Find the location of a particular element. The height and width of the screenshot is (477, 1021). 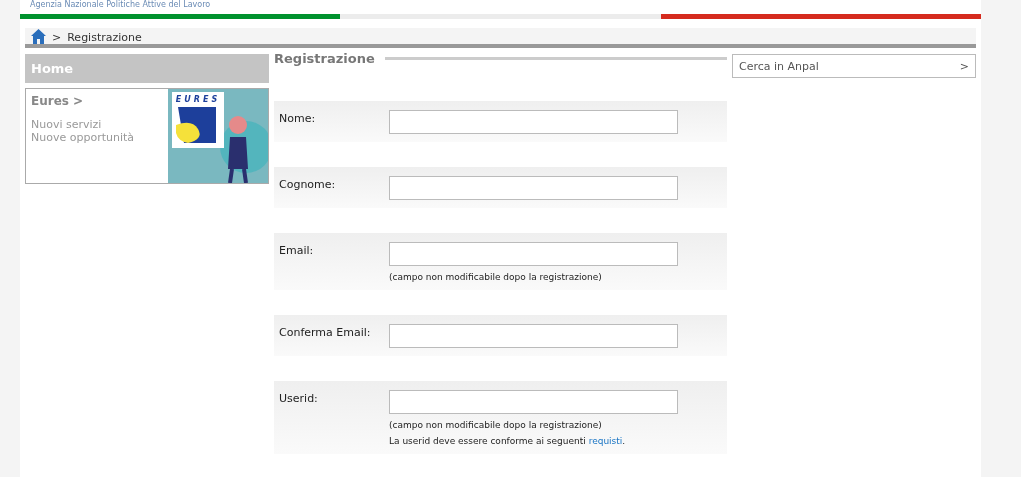

promo-title: Eures > is located at coordinates (58, 101).